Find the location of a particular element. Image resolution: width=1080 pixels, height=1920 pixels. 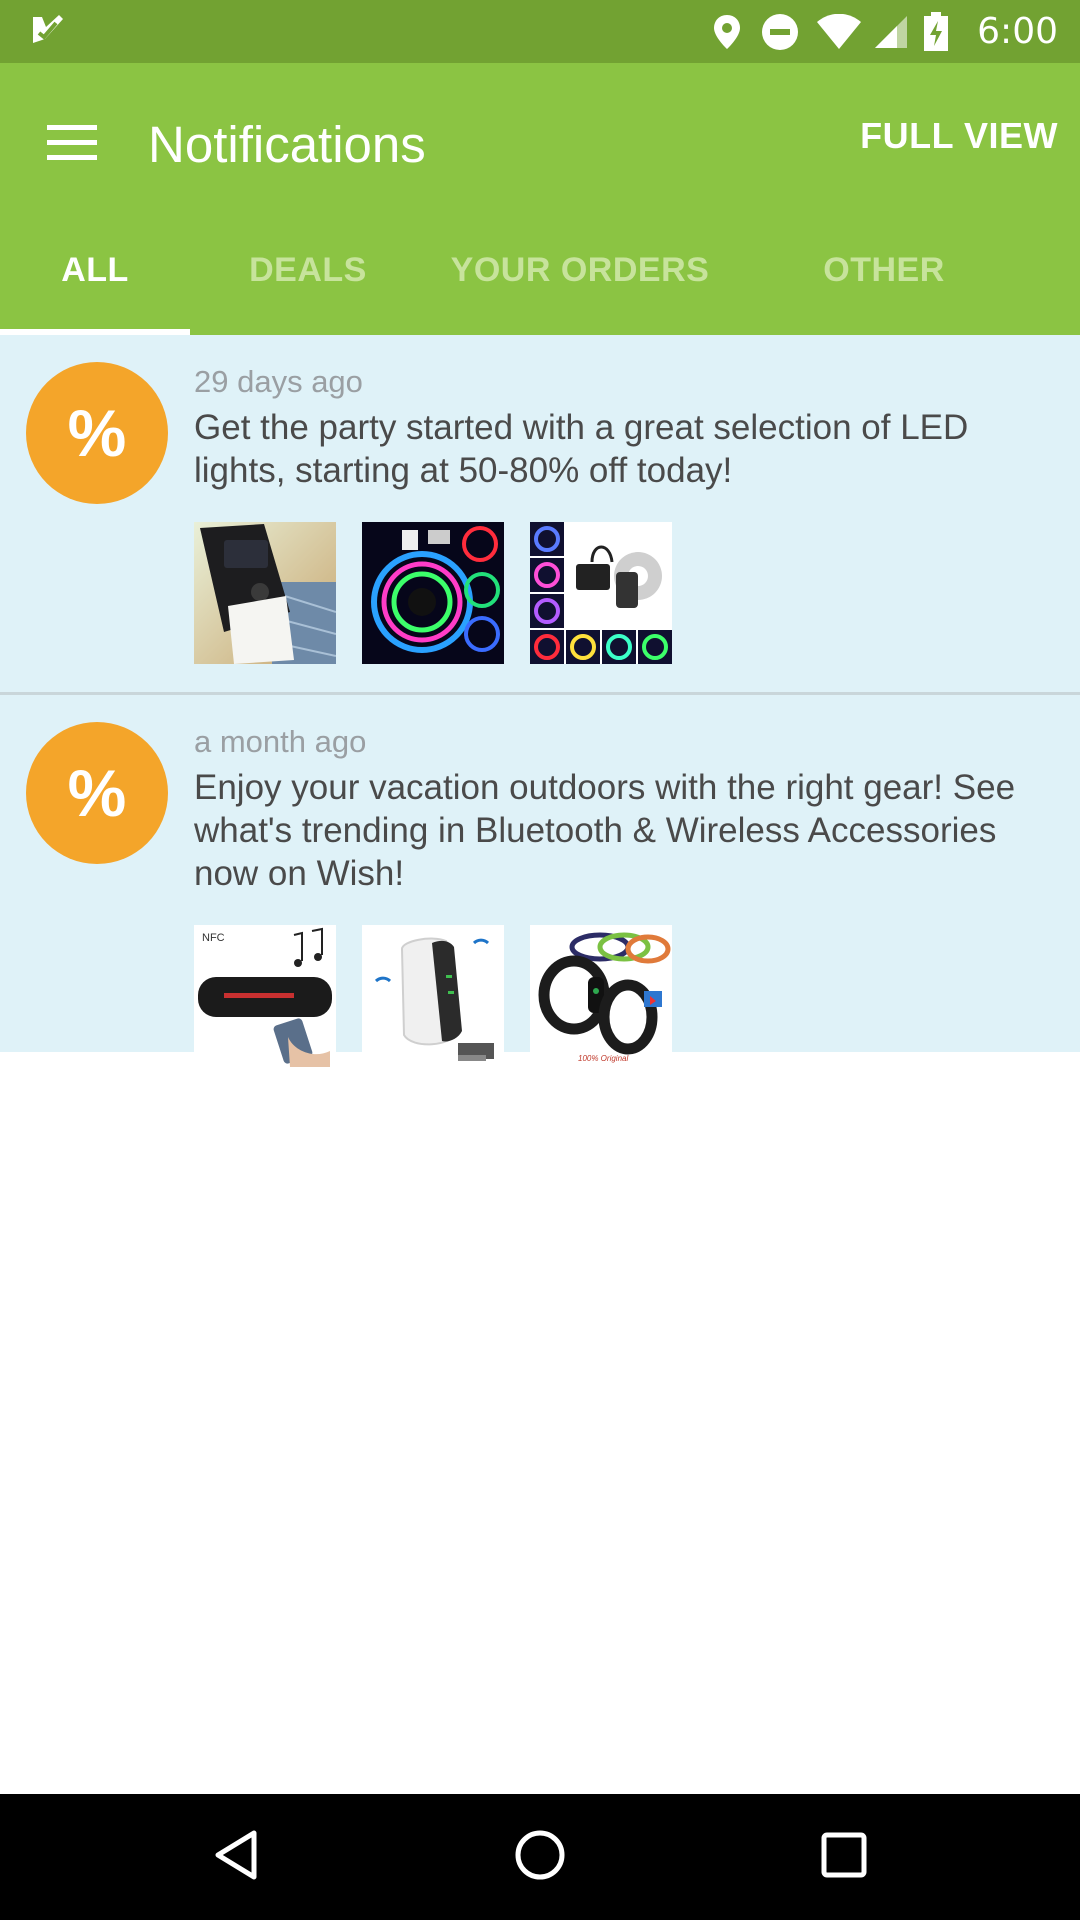

thumbnail-row: NFC 100% Original is located at coordinates (617, 995).